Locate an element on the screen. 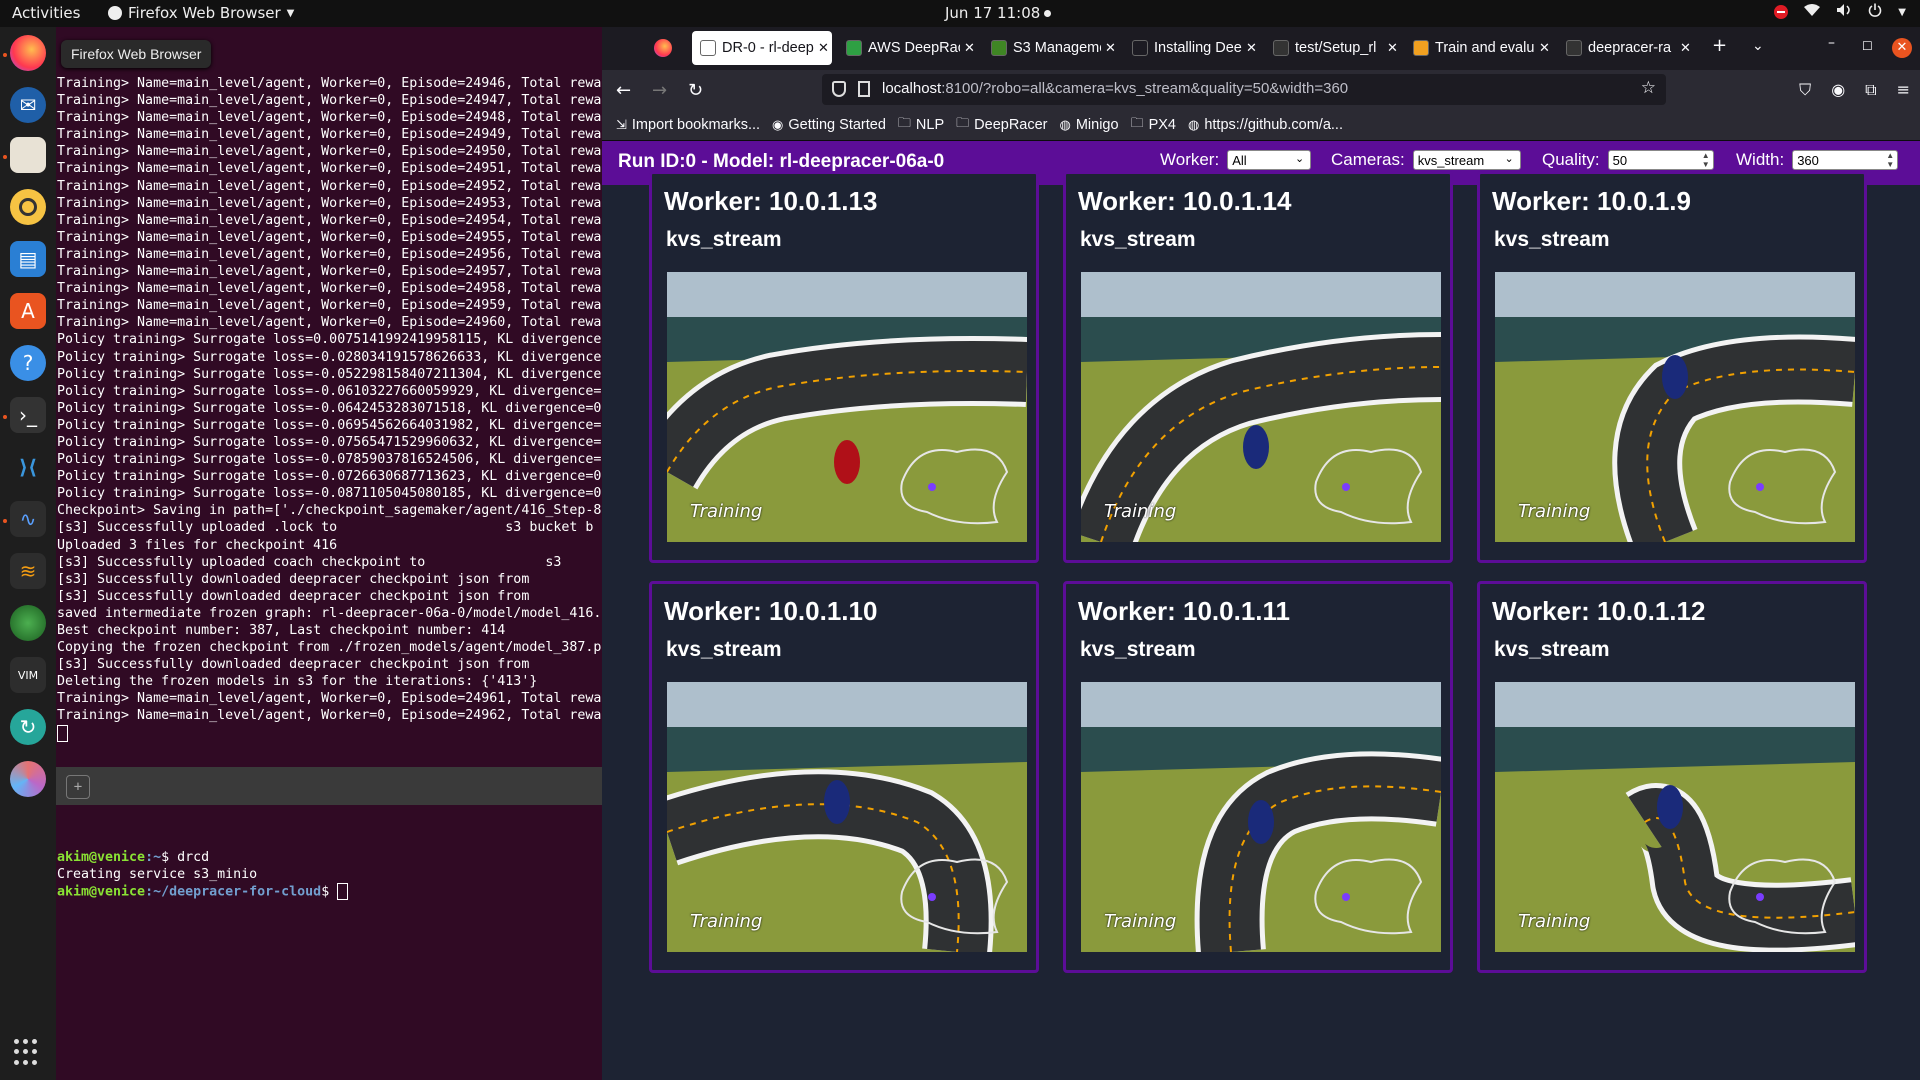  files-icon is located at coordinates (28, 155).